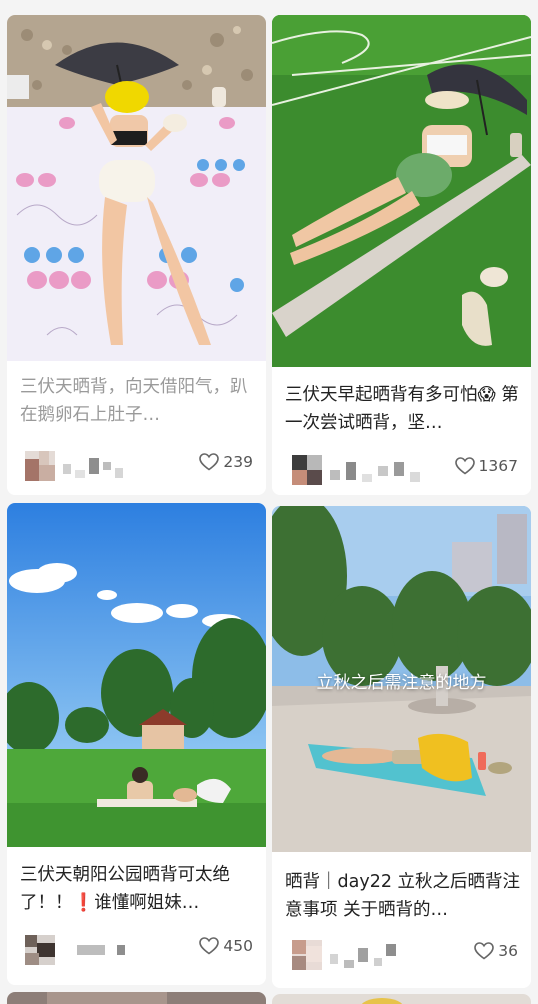 The image size is (538, 1004). I want to click on like-count: 450, so click(238, 946).